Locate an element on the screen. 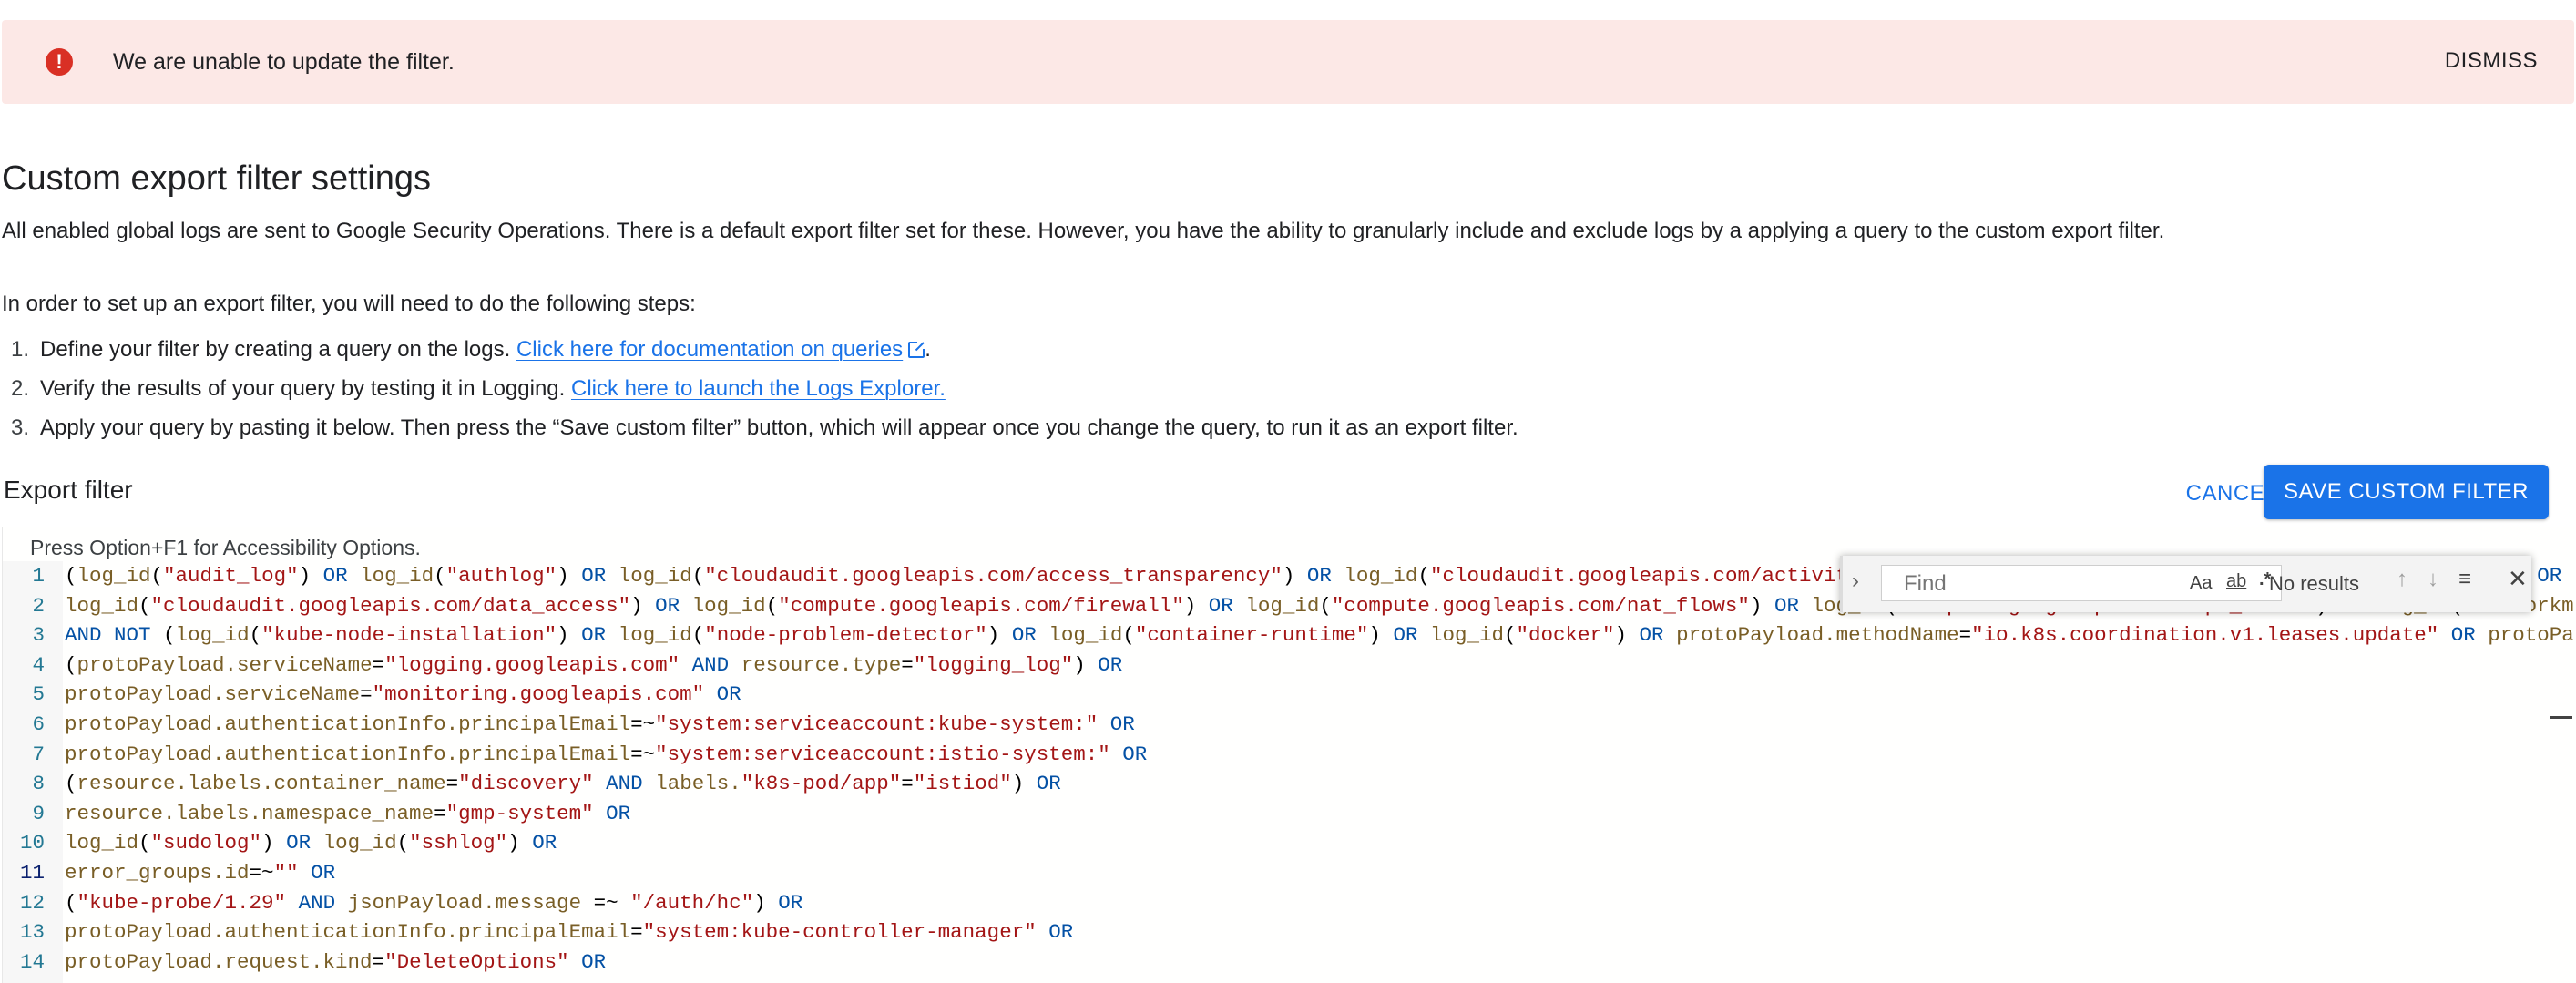 Image resolution: width=2576 pixels, height=983 pixels. line-number: 10 is located at coordinates (32, 843).